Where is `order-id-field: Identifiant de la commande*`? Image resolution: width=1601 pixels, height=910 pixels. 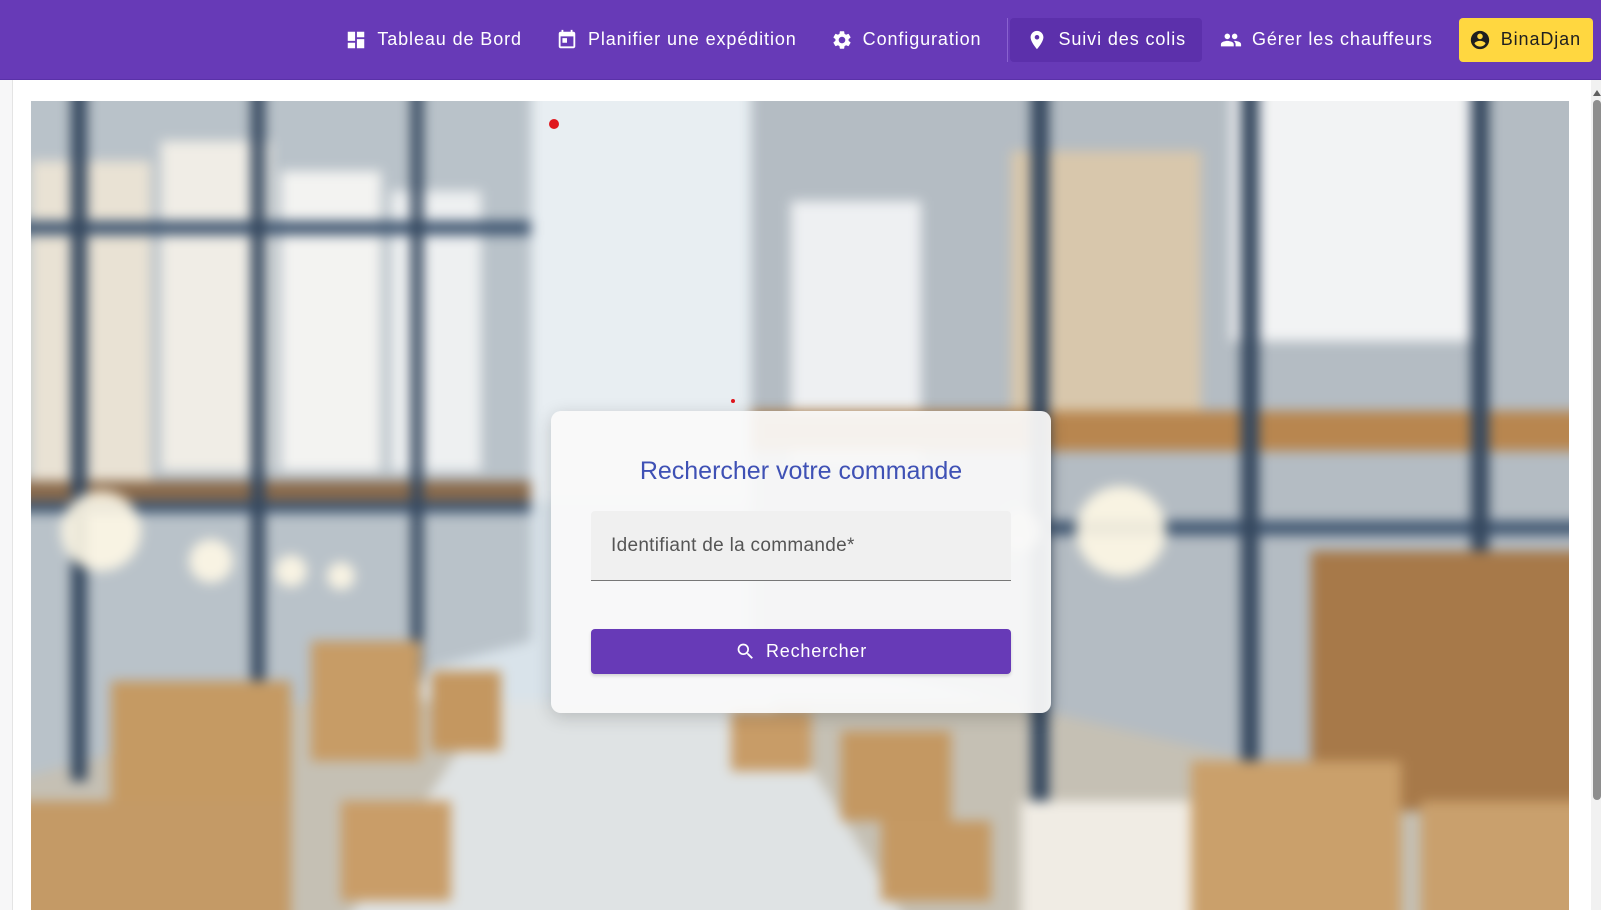 order-id-field: Identifiant de la commande* is located at coordinates (801, 546).